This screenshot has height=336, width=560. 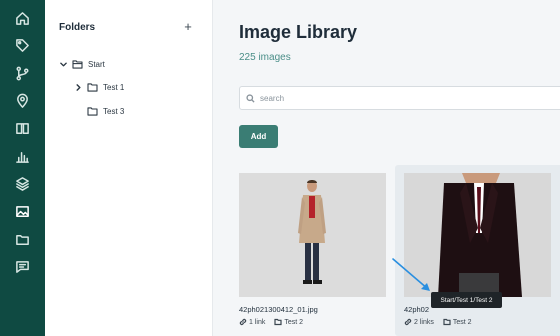 I want to click on image-thumbnail, so click(x=312, y=235).